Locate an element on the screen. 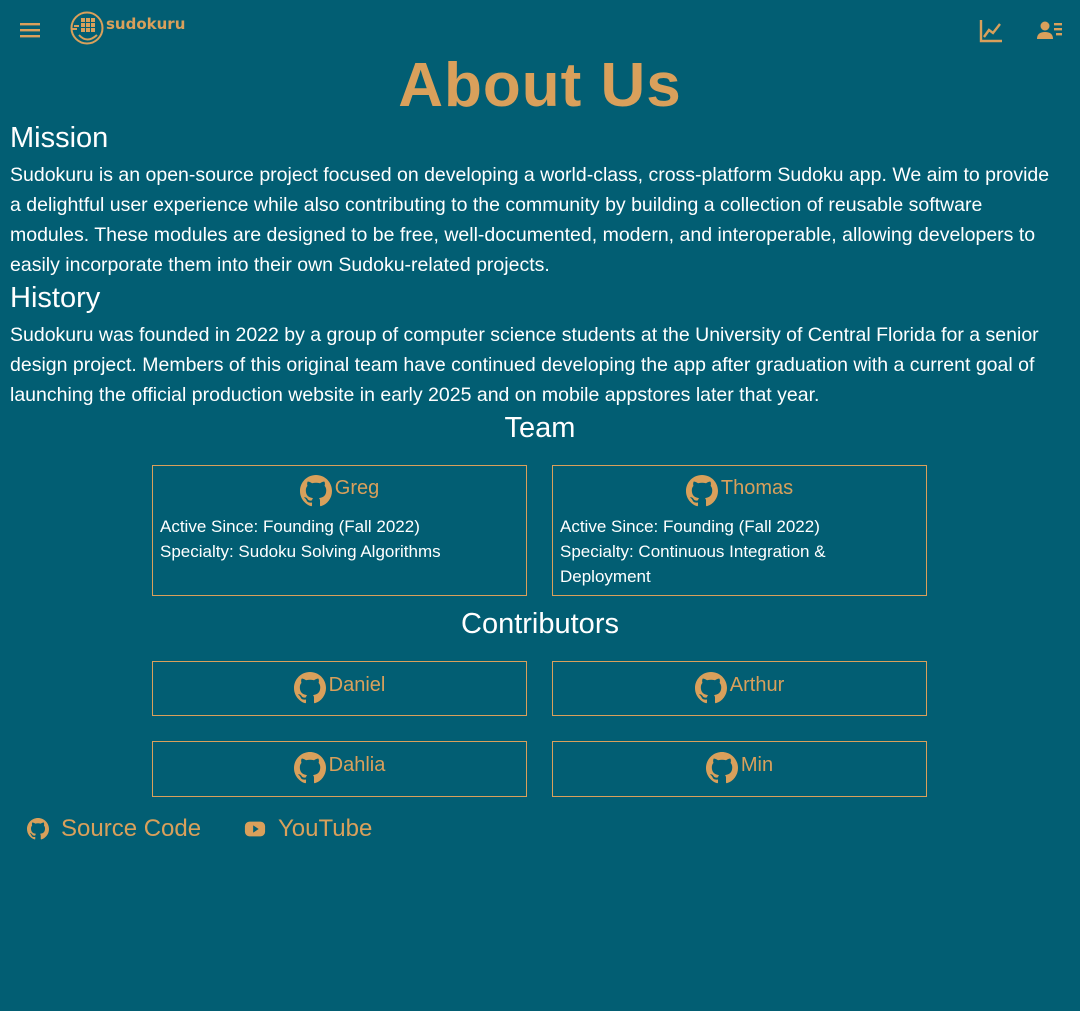 Image resolution: width=1080 pixels, height=1011 pixels. youtube-icon is located at coordinates (255, 829).